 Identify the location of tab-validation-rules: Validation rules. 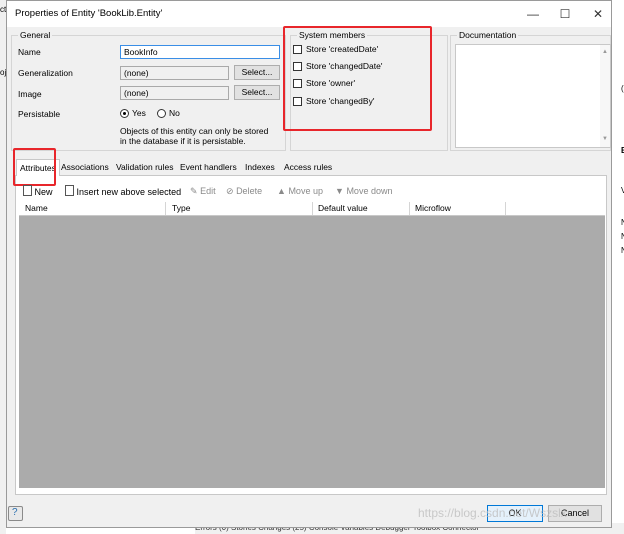
(145, 167).